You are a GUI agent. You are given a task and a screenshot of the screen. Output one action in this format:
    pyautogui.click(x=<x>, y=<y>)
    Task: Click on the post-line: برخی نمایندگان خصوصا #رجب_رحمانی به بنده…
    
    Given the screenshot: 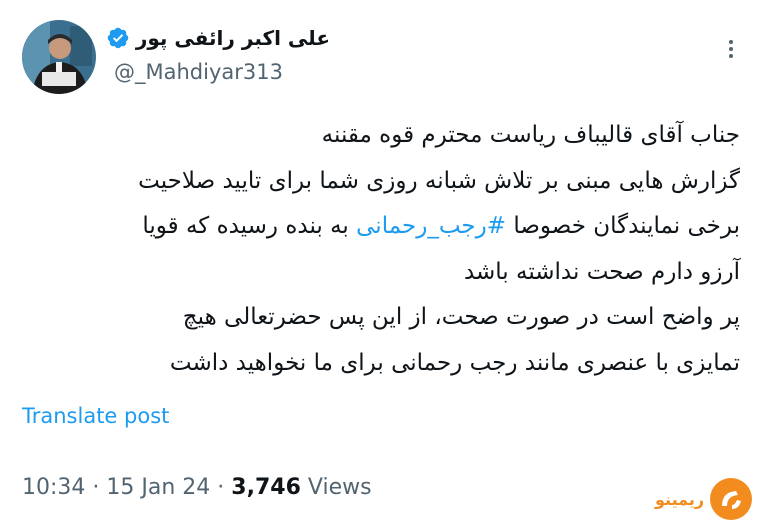 What is the action you would take?
    pyautogui.click(x=380, y=227)
    